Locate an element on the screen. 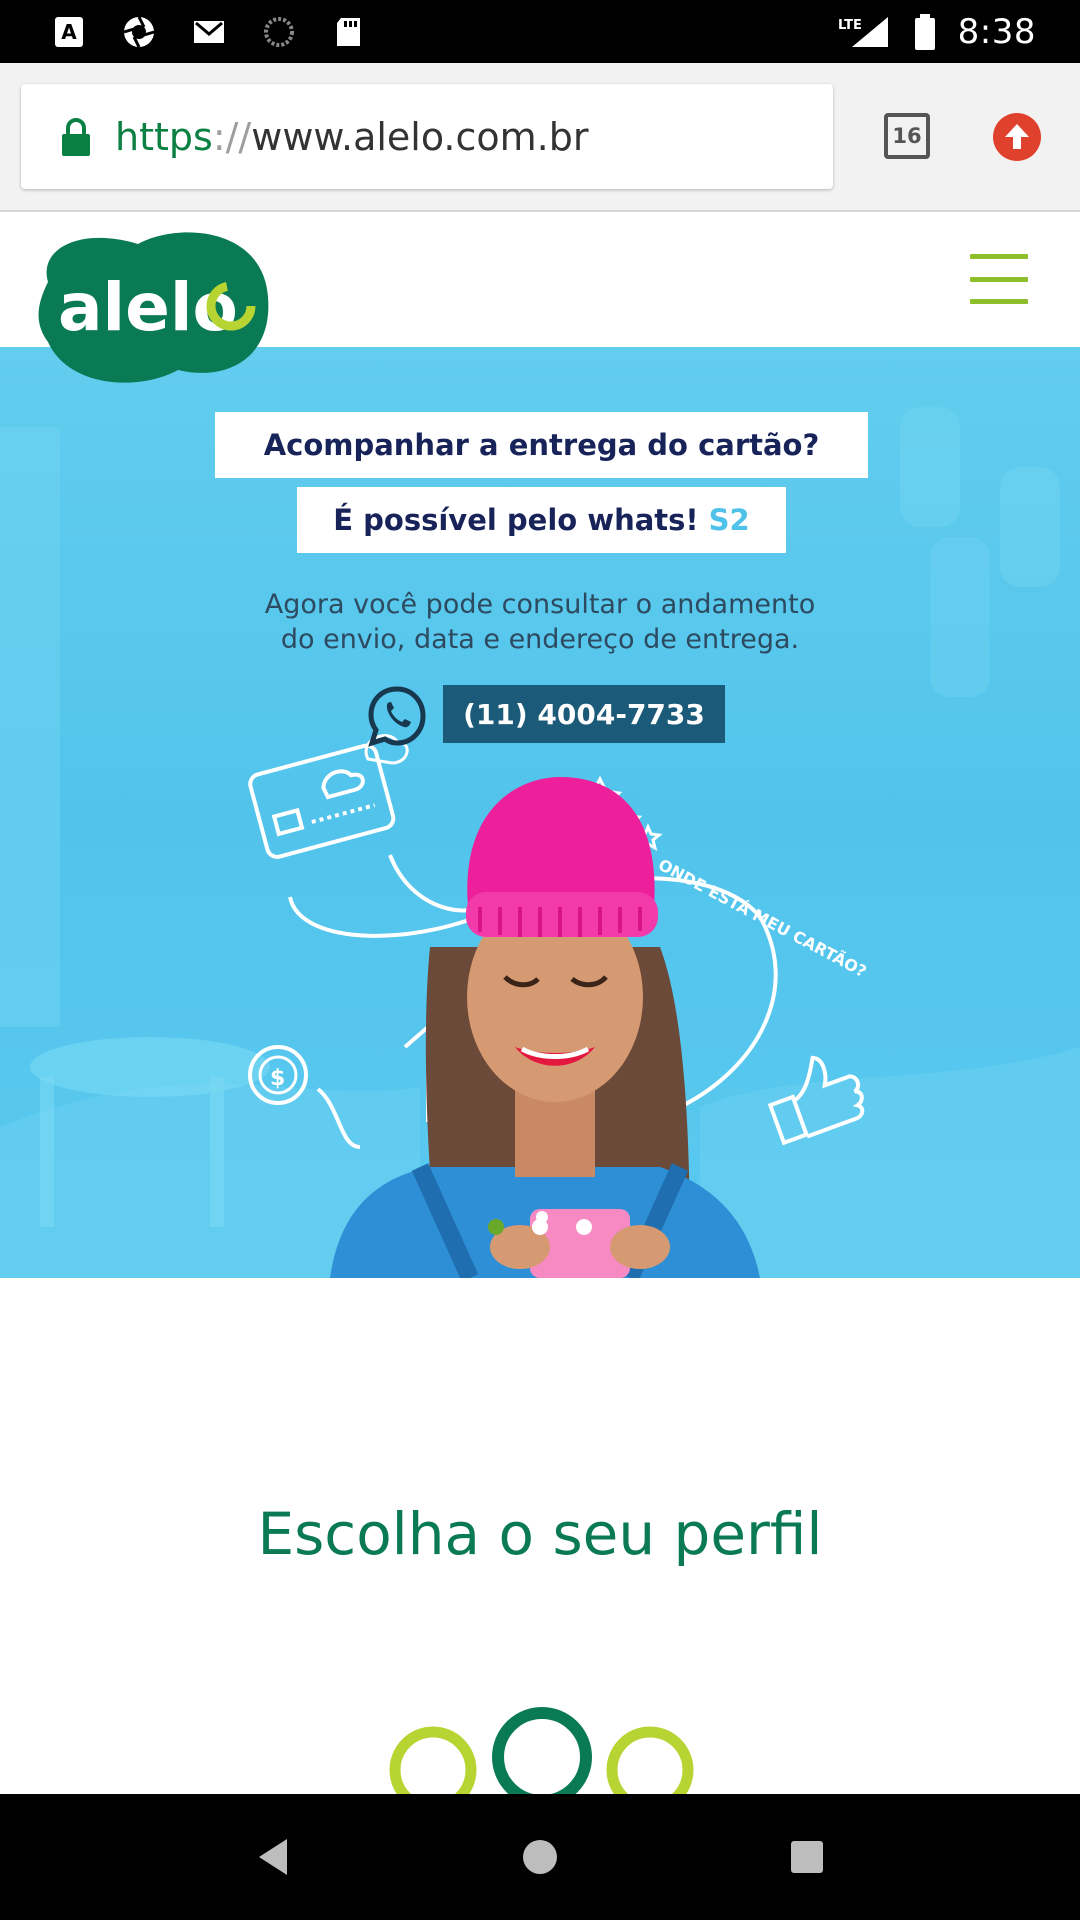 The image size is (1080, 1920). gmail-icon is located at coordinates (209, 32).